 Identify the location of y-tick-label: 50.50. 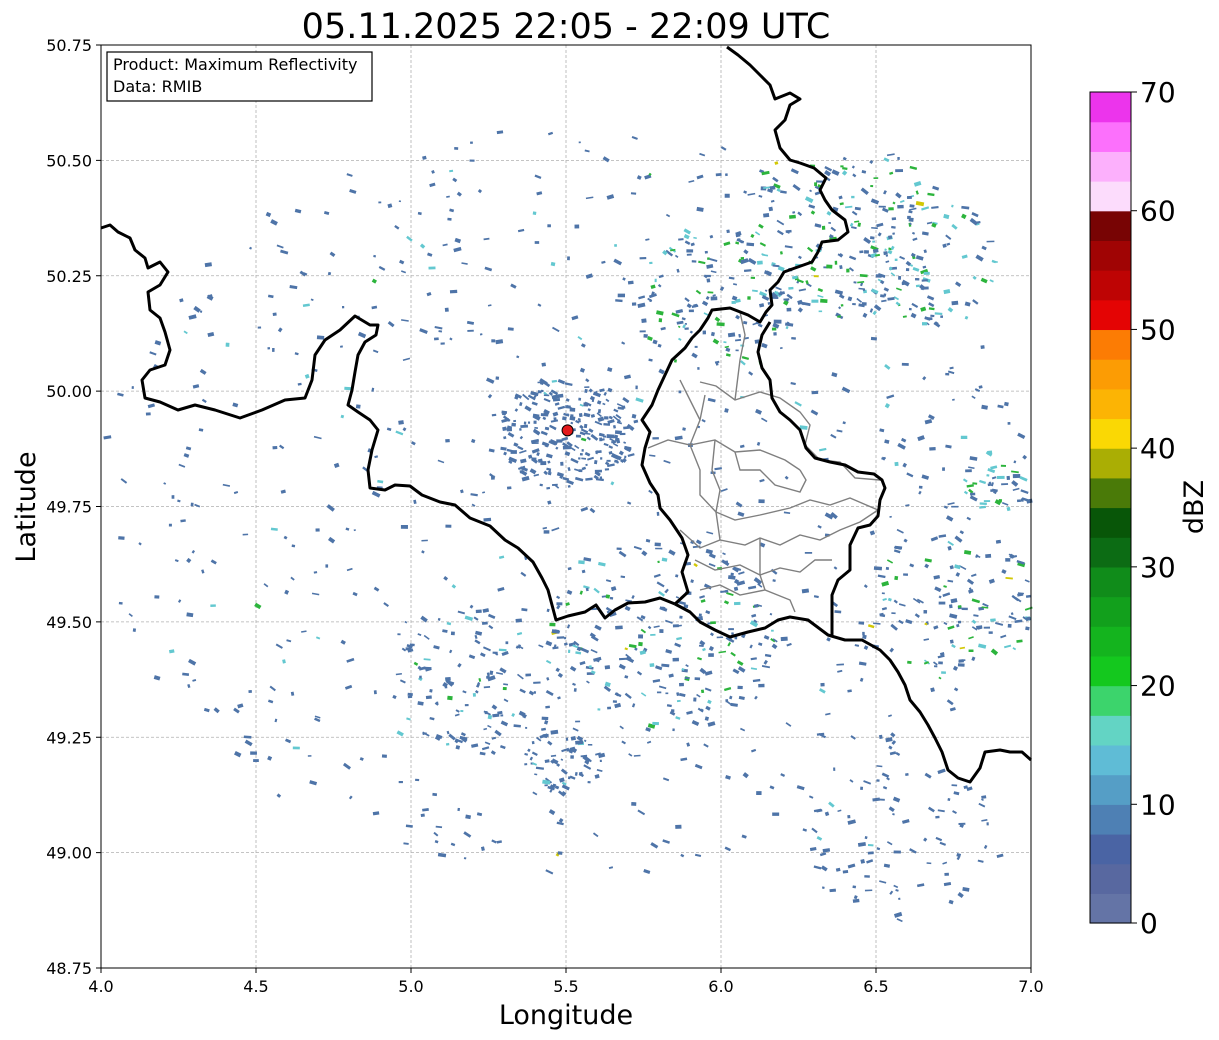
(69, 160).